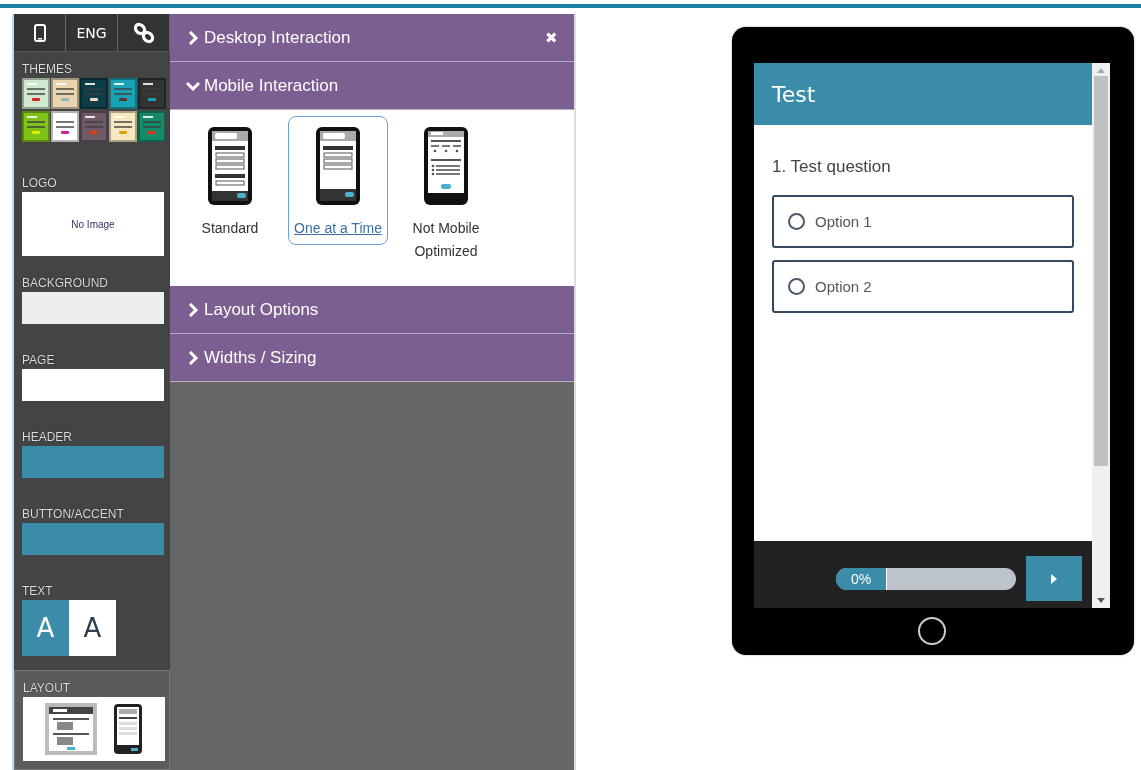  What do you see at coordinates (47, 69) in the screenshot?
I see `section-label: THEMES` at bounding box center [47, 69].